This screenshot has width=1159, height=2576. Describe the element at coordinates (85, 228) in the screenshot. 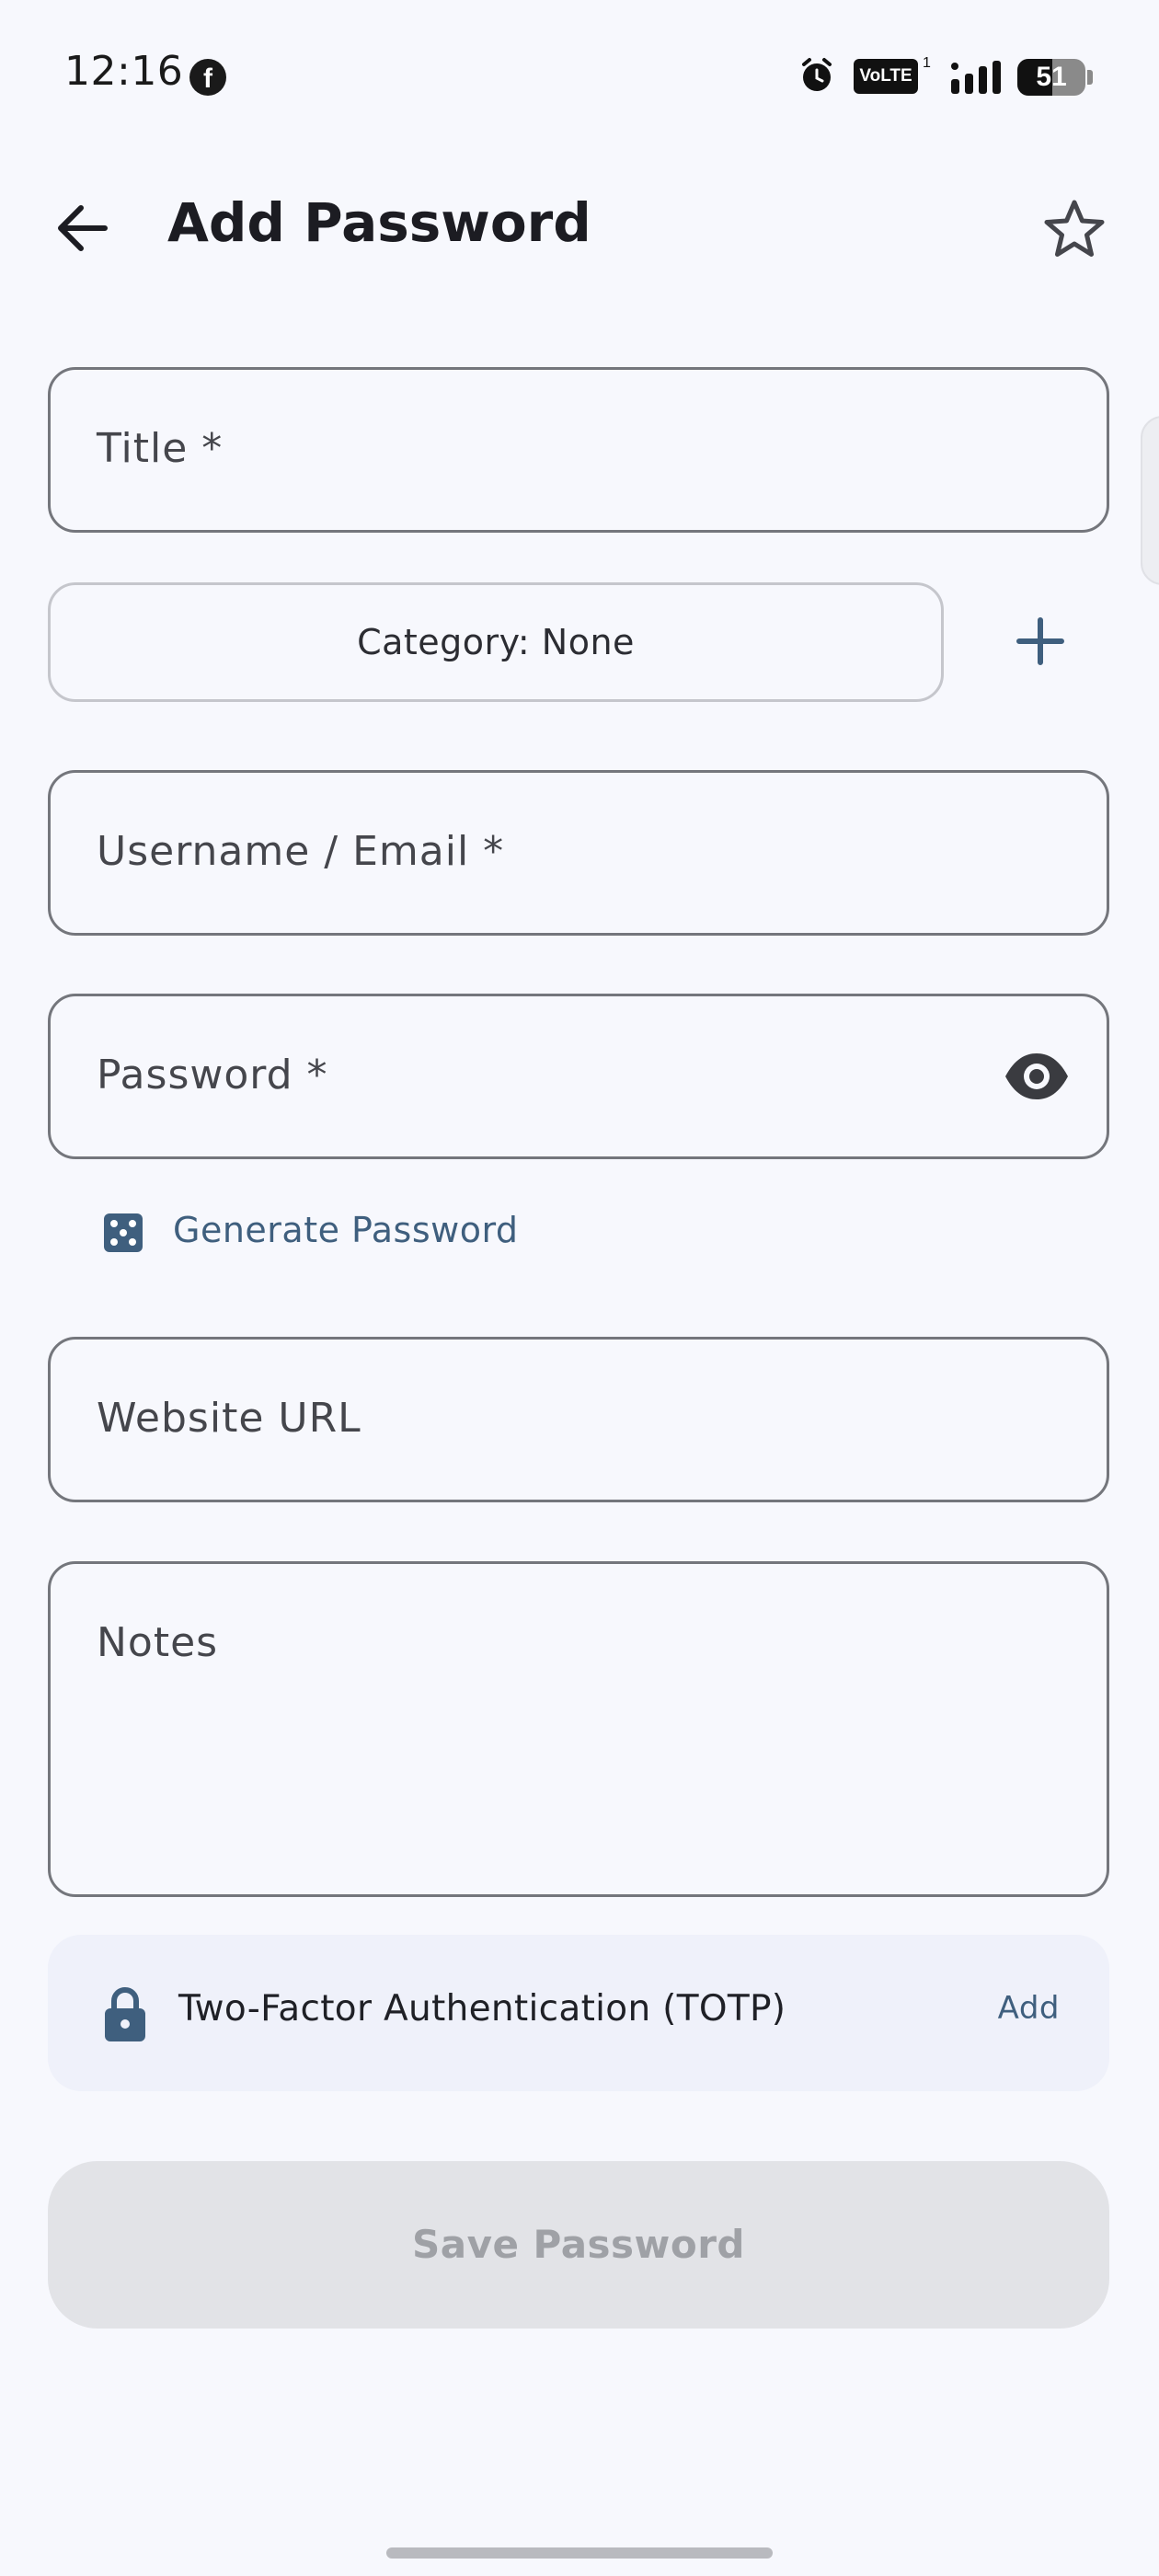

I see `back-arrow-icon` at that location.